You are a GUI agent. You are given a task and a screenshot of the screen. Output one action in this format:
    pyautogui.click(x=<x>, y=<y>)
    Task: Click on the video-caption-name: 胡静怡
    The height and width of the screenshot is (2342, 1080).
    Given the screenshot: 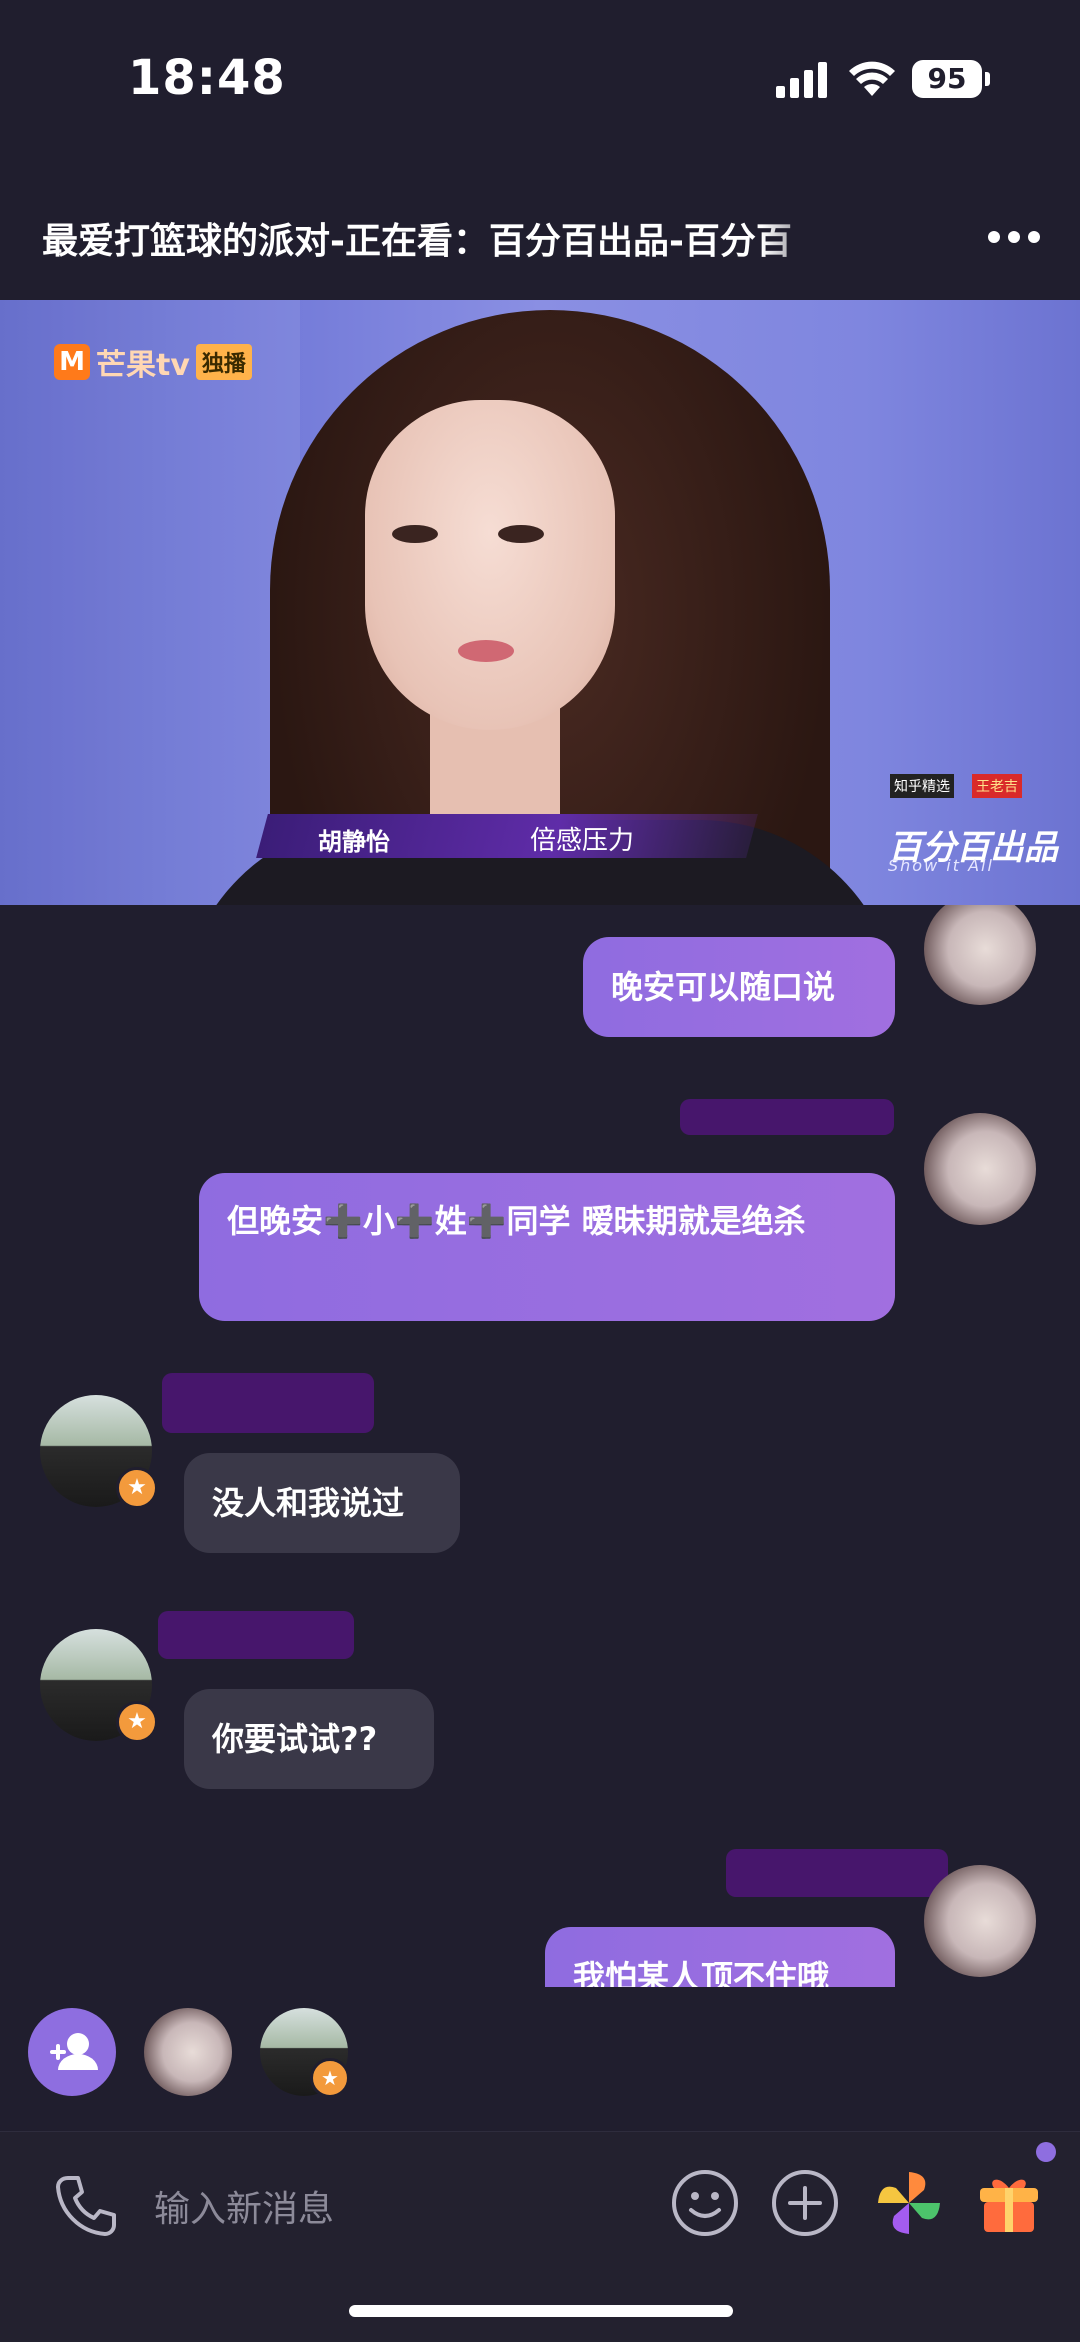 What is the action you would take?
    pyautogui.click(x=354, y=842)
    